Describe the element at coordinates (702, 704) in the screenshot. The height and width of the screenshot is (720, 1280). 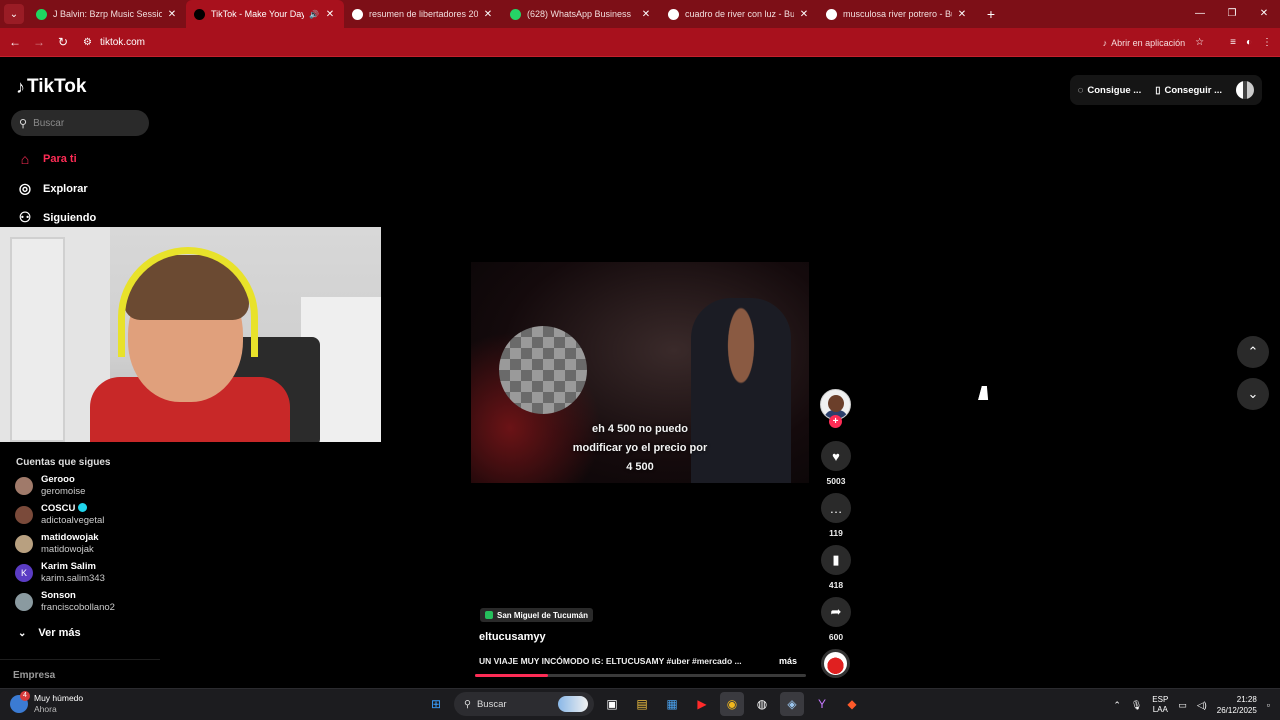
I see `youtube-icon: ▶` at that location.